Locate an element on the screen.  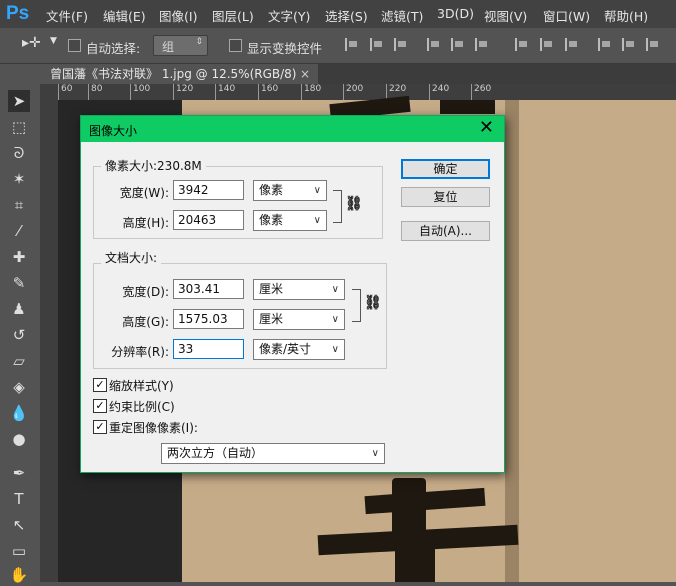
doc-width-unit-select: 厘米 ∨ is located at coordinates (299, 289).